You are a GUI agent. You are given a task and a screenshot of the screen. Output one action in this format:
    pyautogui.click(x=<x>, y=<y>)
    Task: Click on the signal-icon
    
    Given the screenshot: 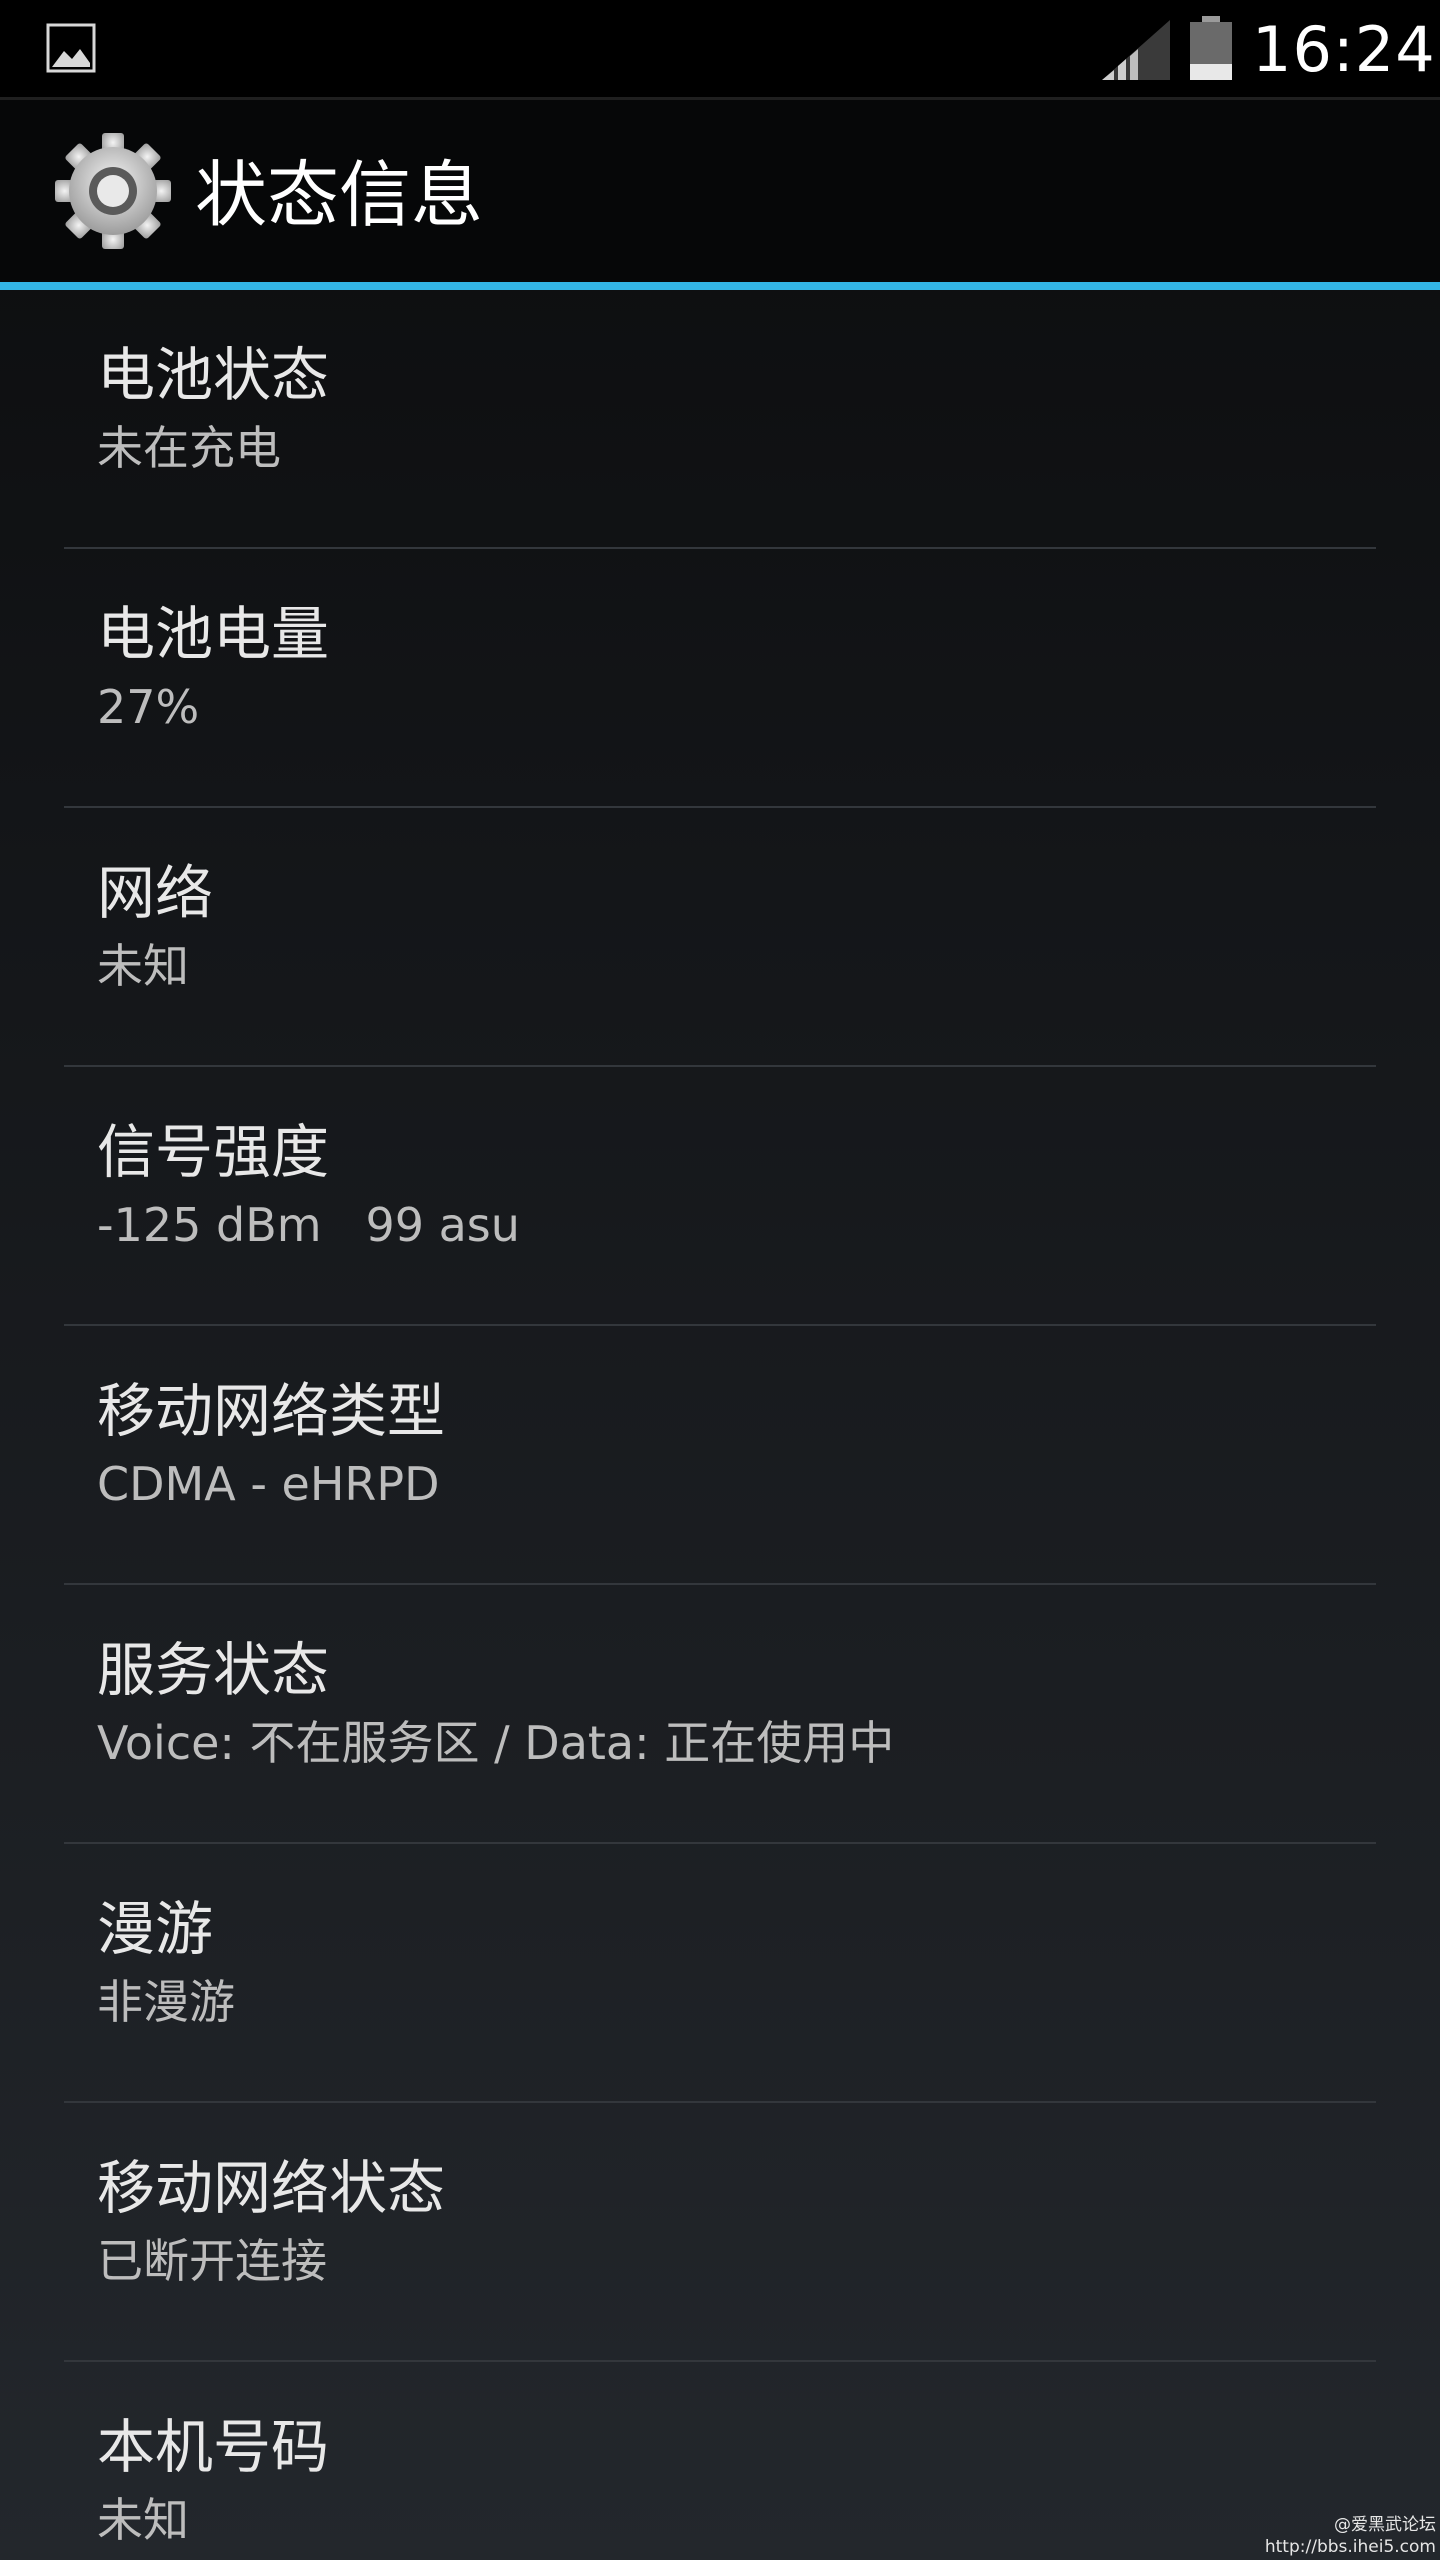 What is the action you would take?
    pyautogui.click(x=1136, y=50)
    